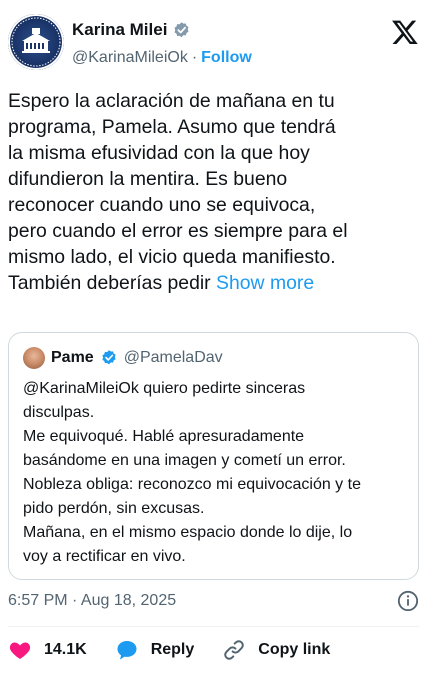 The image size is (427, 675). I want to click on quote-line: Me equivoqué. Hablé apresuradamente, so click(164, 436).